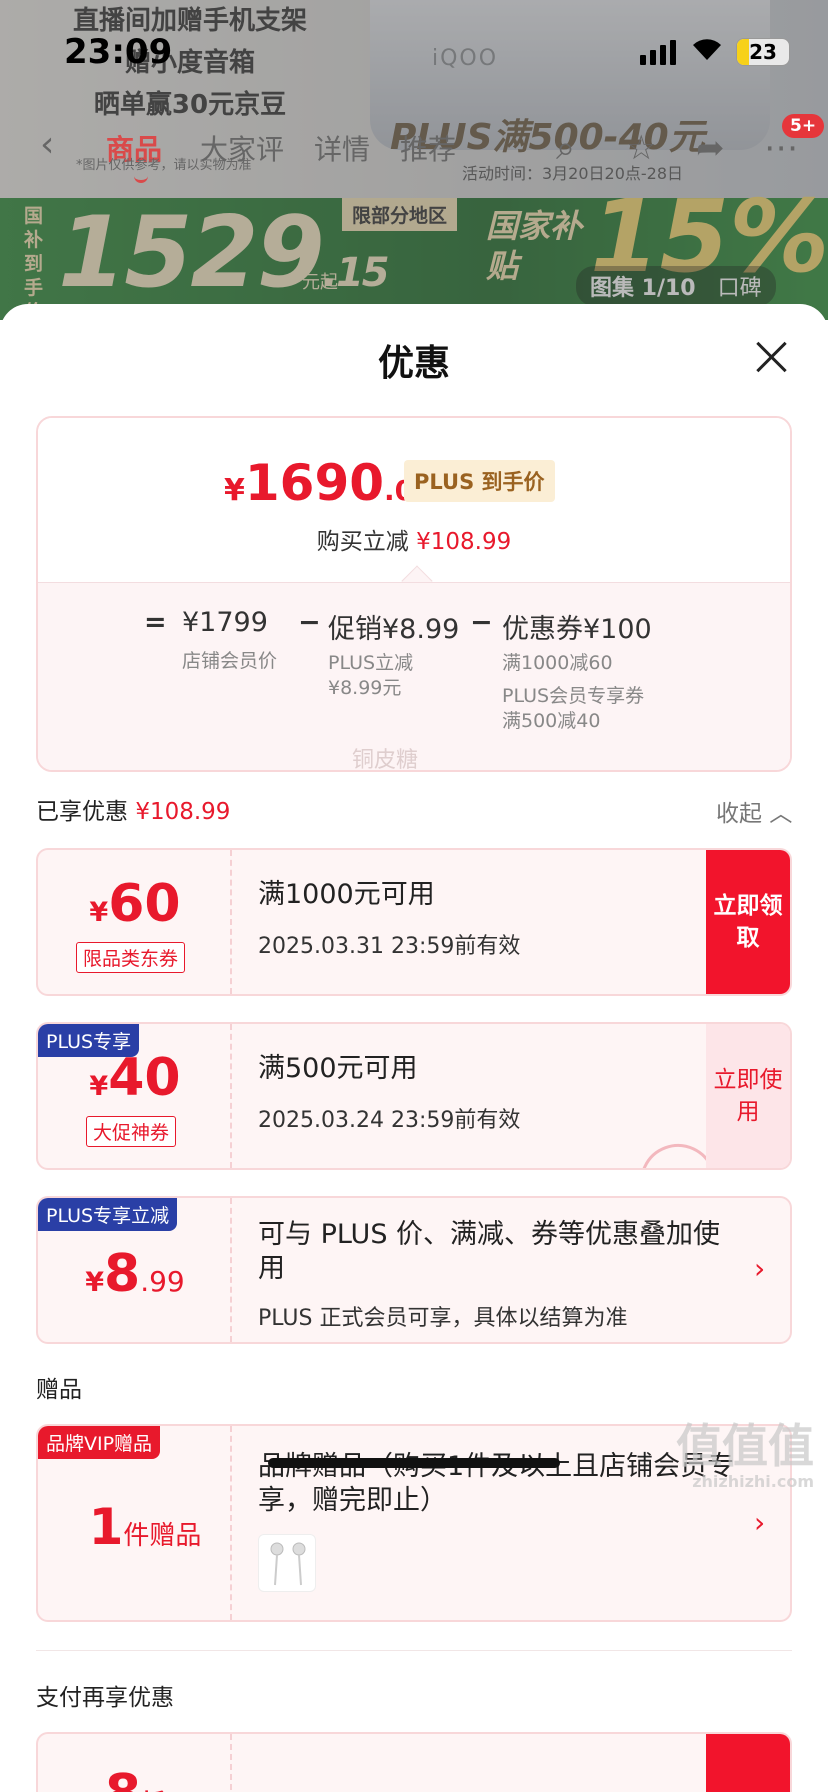 The width and height of the screenshot is (828, 1792). I want to click on coupon-expiry: 2025.03.31 23:59前有效, so click(389, 946).